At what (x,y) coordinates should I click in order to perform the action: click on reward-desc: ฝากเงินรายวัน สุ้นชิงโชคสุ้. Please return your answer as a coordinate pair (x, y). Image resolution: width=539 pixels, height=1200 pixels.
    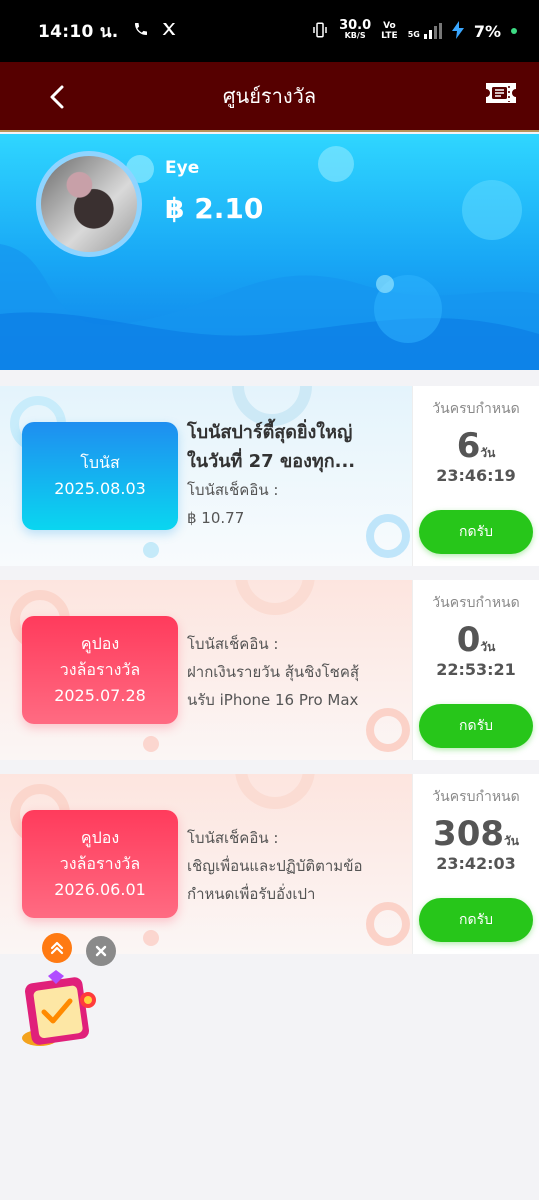
    Looking at the image, I should click on (273, 672).